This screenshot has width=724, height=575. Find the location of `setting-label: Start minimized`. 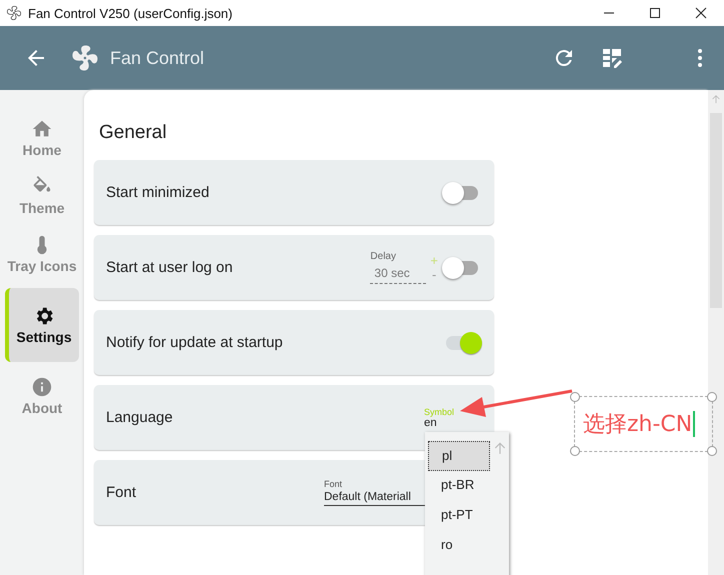

setting-label: Start minimized is located at coordinates (158, 192).